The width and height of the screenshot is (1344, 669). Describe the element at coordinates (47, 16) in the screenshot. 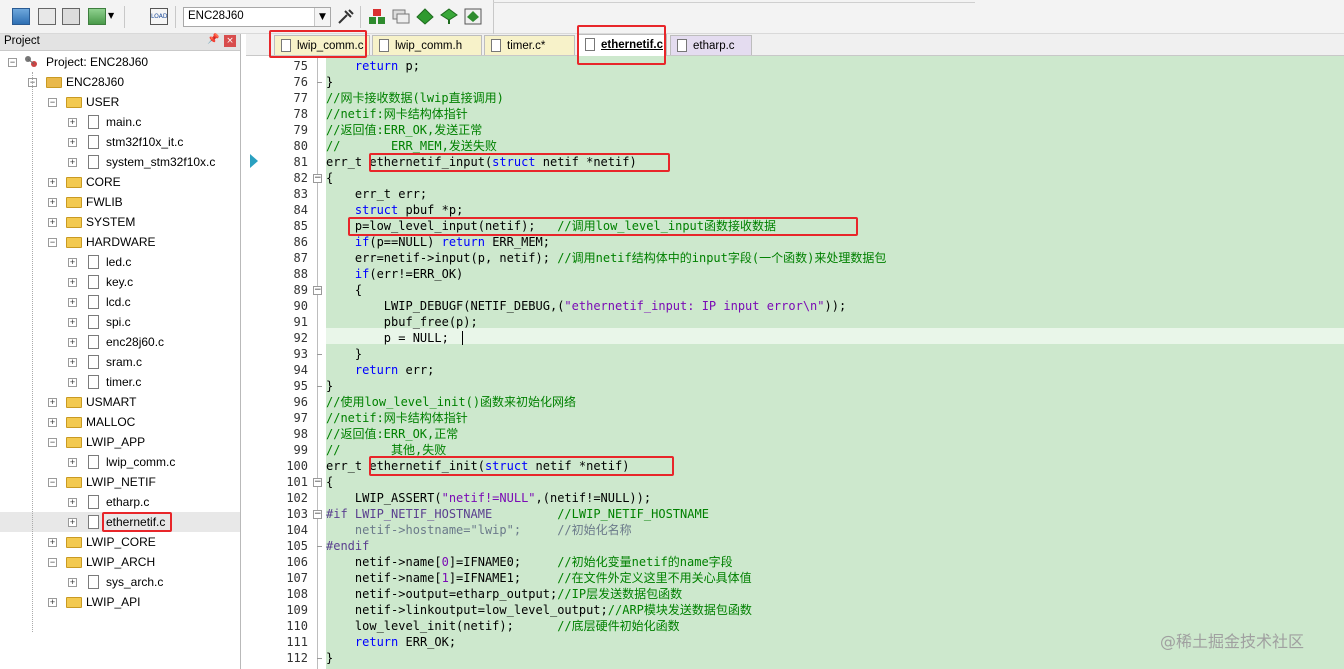

I see `rebuild-icon` at that location.